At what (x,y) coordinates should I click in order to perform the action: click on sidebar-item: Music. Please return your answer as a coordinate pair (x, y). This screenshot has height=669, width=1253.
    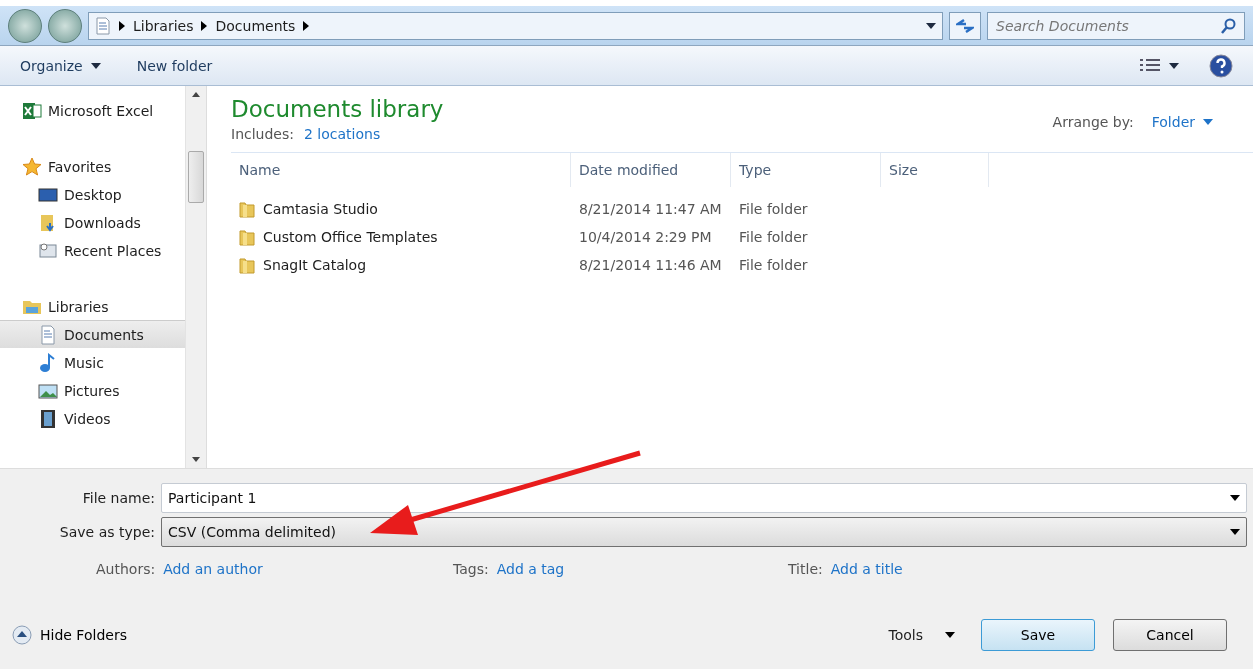
    Looking at the image, I should click on (92, 362).